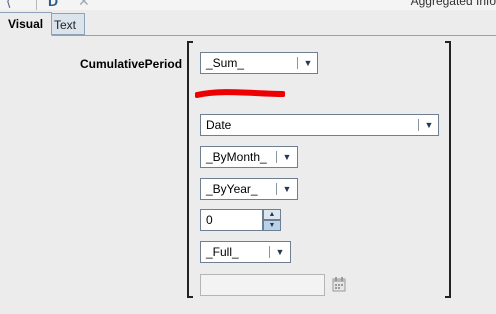 The height and width of the screenshot is (314, 496). What do you see at coordinates (222, 252) in the screenshot?
I see `range-combo-value: _Full_` at bounding box center [222, 252].